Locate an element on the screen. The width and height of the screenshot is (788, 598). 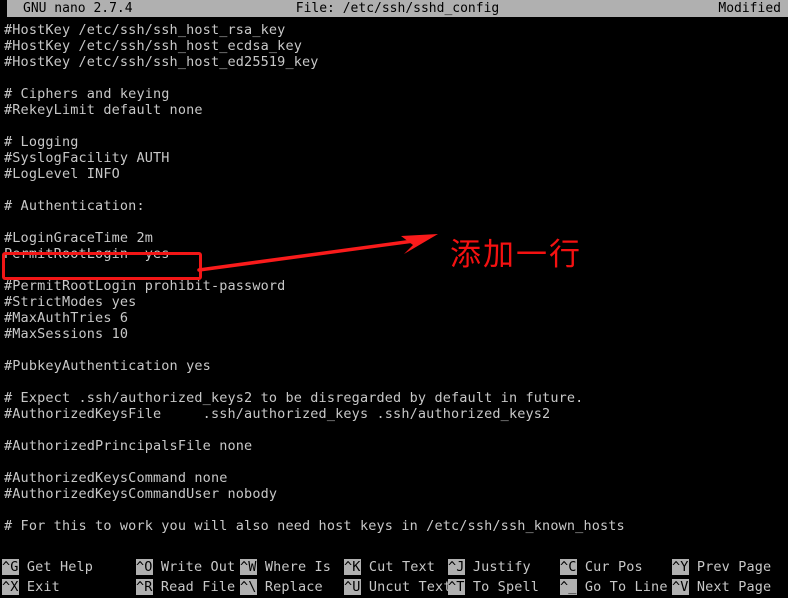
help-shortcut-item: ^\ Replace is located at coordinates (281, 587).